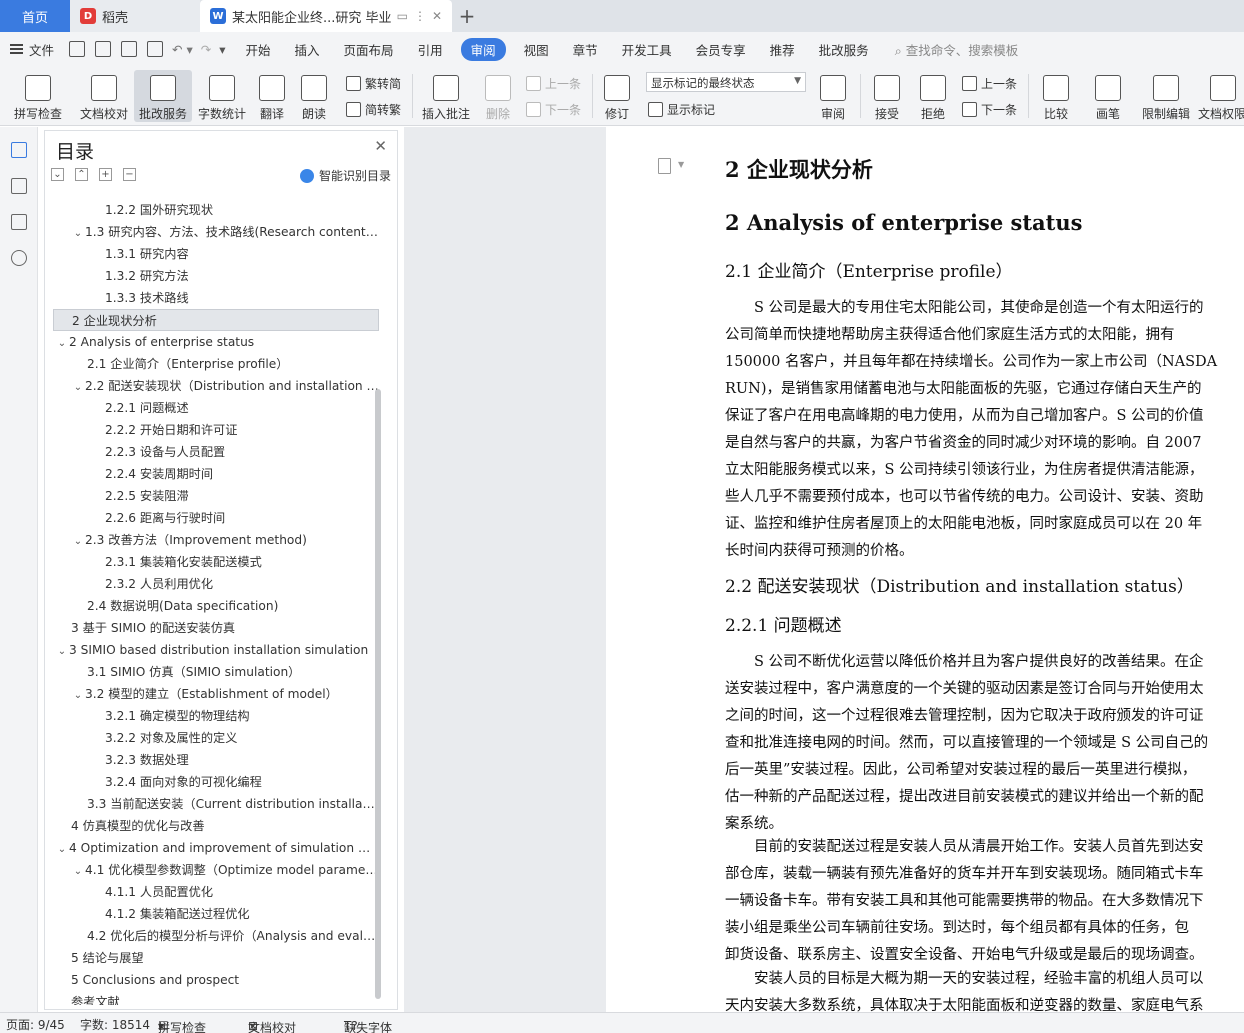 The image size is (1244, 1033). What do you see at coordinates (216, 760) in the screenshot?
I see `toc-item: 3.2.3 数据处理` at bounding box center [216, 760].